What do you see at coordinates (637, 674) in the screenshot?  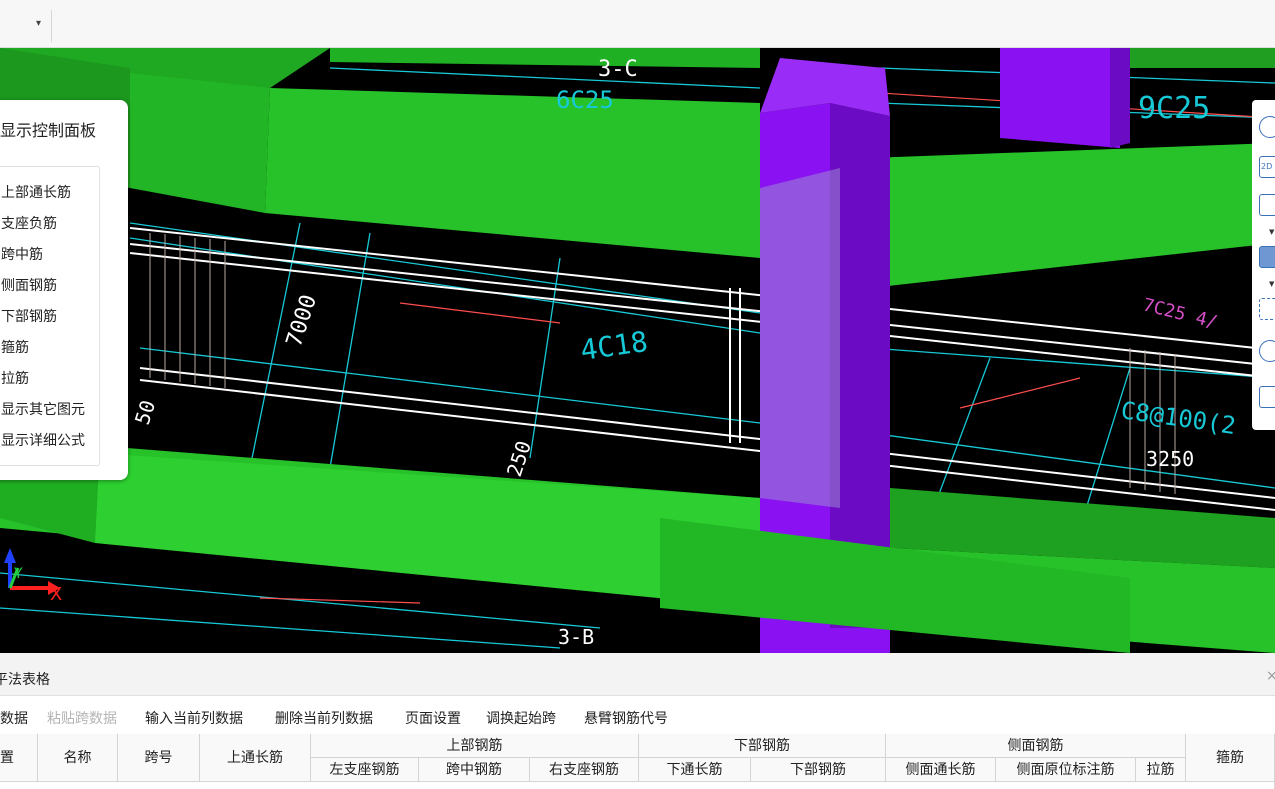 I see `panel-header: 平法表格 ×` at bounding box center [637, 674].